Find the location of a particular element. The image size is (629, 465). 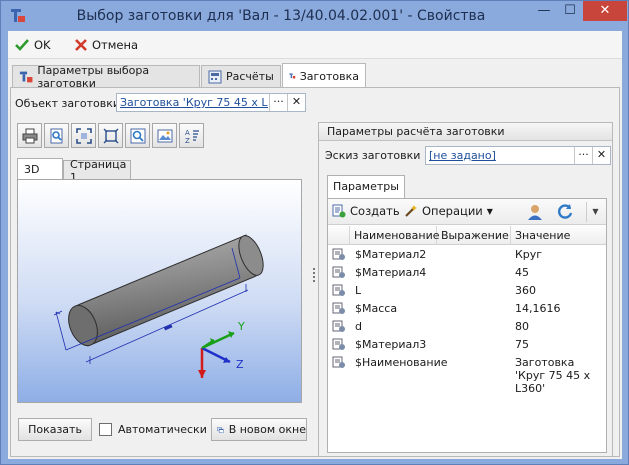

magnifier-page-icon is located at coordinates (56, 135).